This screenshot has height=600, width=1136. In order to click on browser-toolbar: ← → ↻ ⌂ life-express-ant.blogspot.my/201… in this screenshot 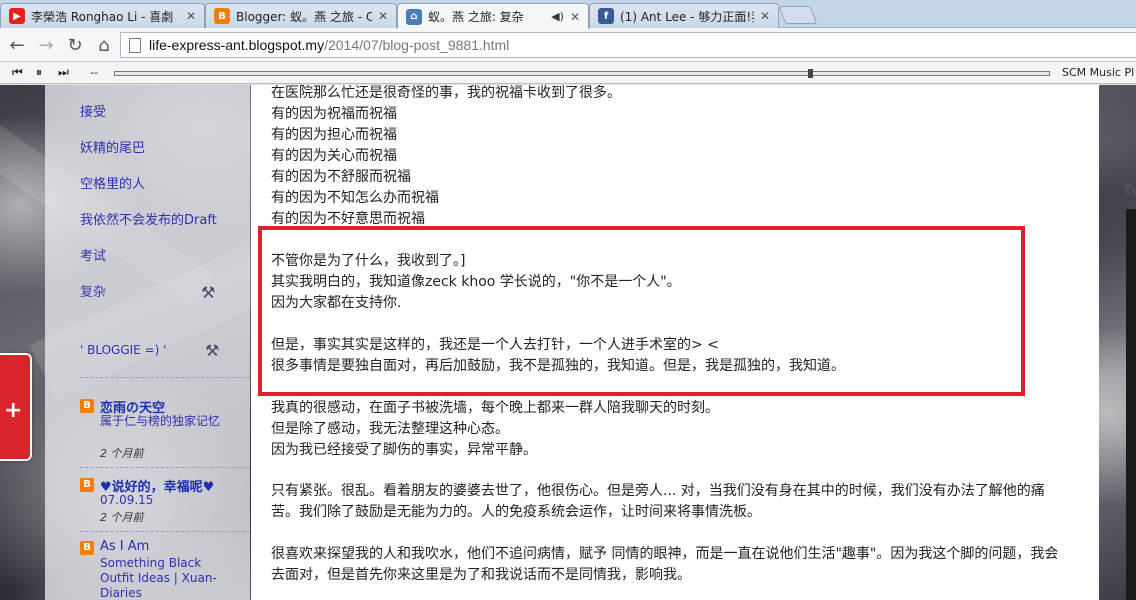, I will do `click(568, 45)`.